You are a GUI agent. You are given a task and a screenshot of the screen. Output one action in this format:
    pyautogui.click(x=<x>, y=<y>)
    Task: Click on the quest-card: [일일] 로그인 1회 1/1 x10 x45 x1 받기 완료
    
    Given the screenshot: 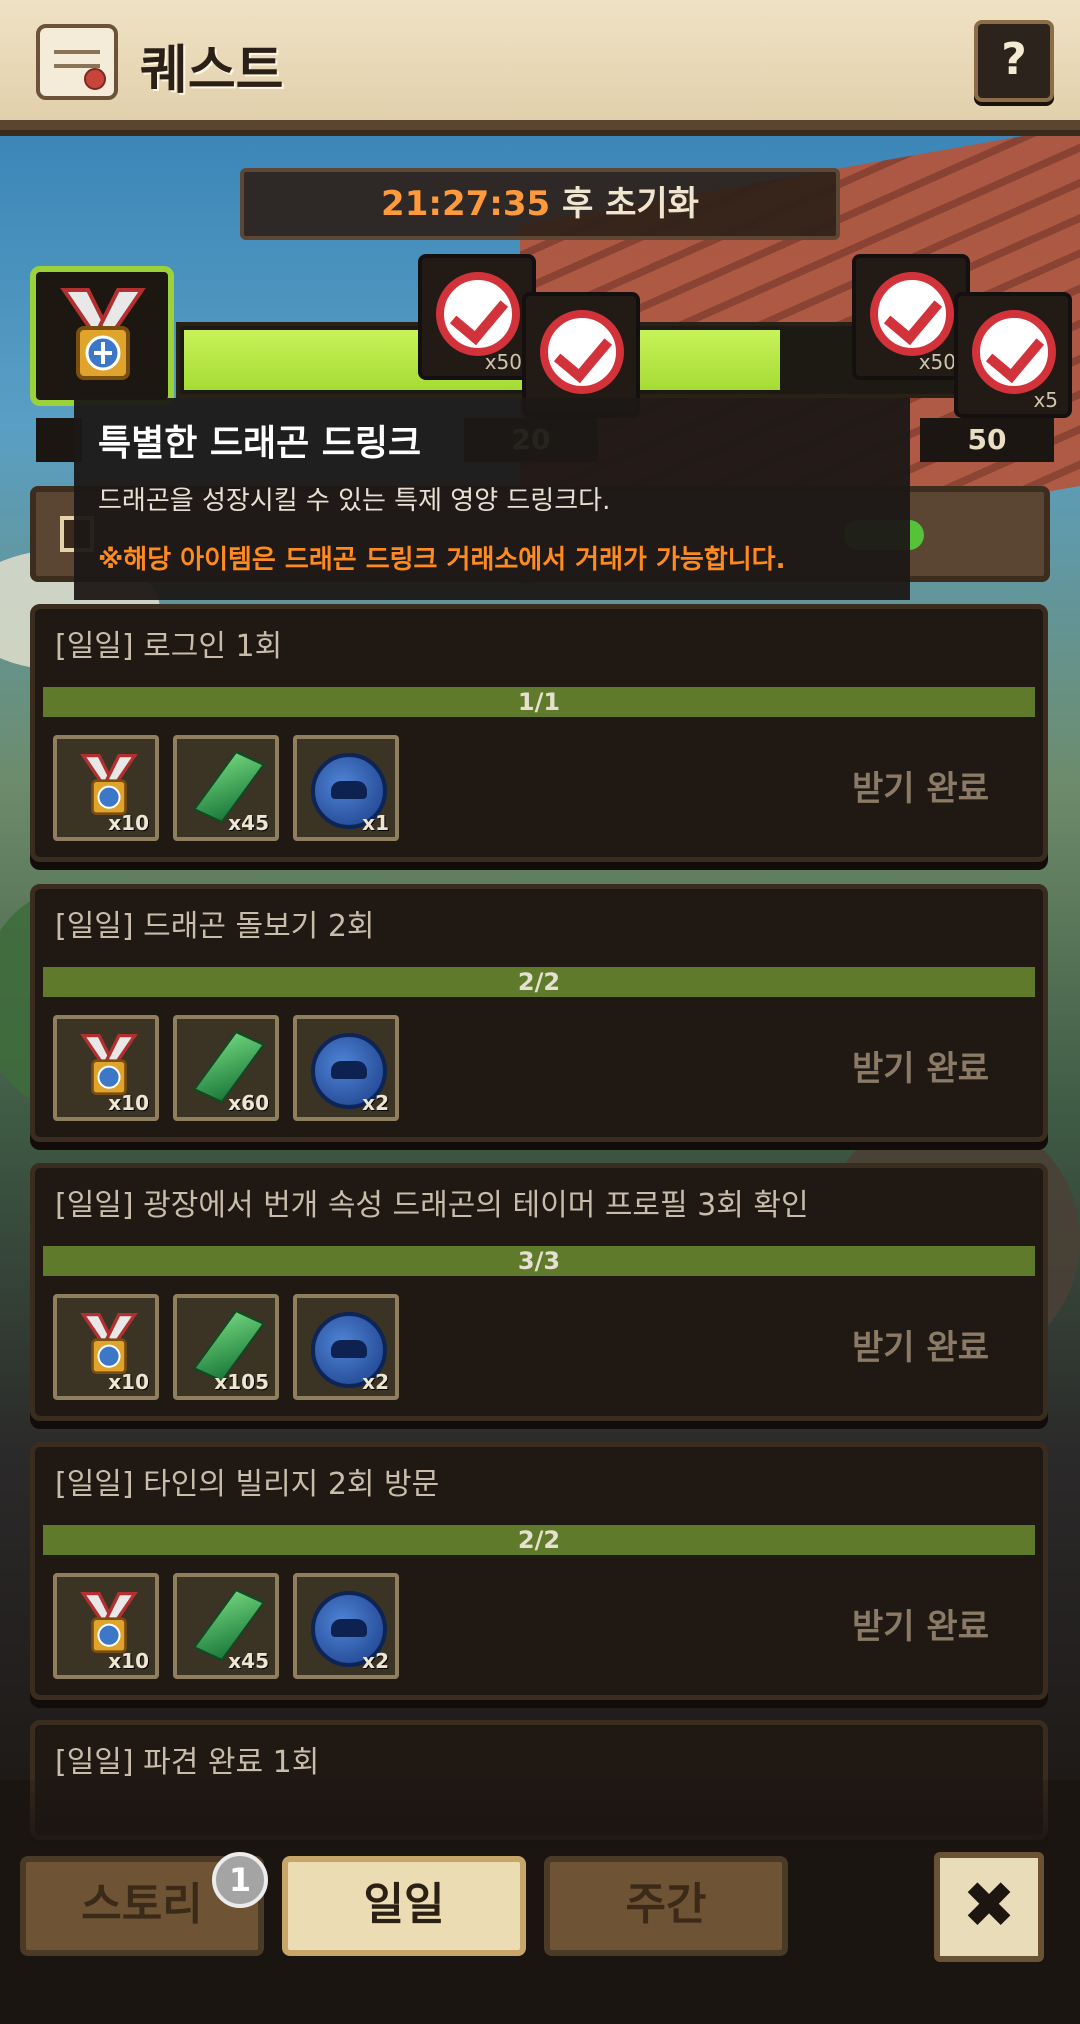 What is the action you would take?
    pyautogui.click(x=539, y=733)
    